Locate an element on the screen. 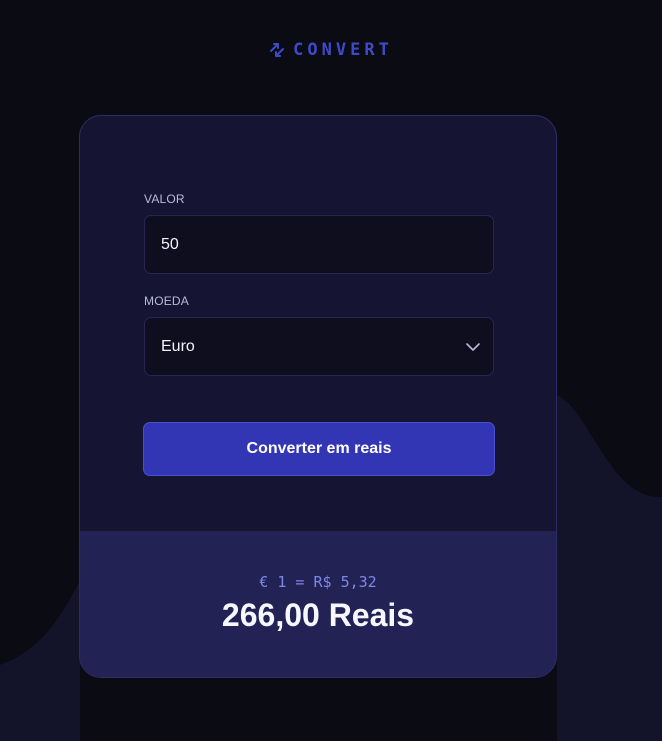  currency-selected-value: Euro is located at coordinates (178, 346).